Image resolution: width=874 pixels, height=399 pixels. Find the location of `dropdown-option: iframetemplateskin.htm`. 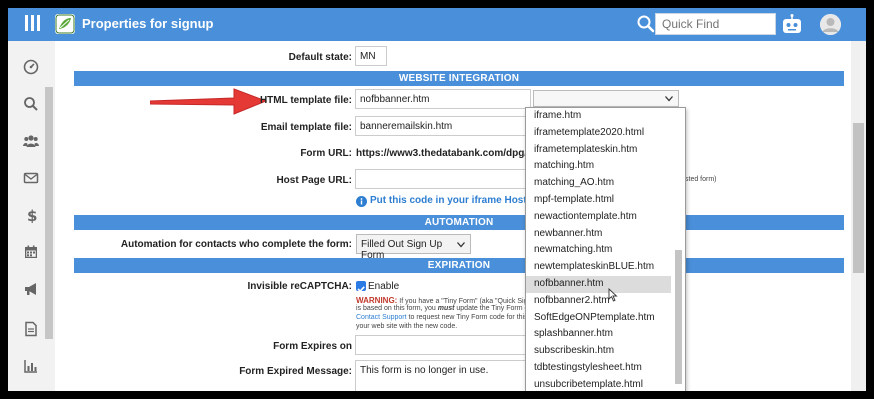

dropdown-option: iframetemplateskin.htm is located at coordinates (598, 150).